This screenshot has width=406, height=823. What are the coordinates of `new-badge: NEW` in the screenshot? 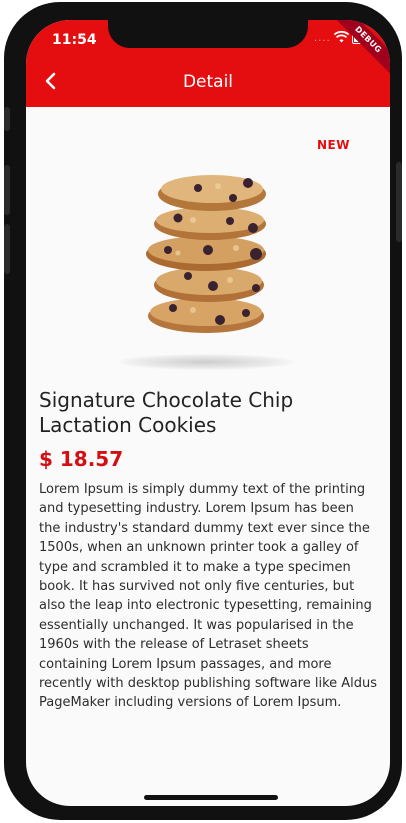 It's located at (333, 145).